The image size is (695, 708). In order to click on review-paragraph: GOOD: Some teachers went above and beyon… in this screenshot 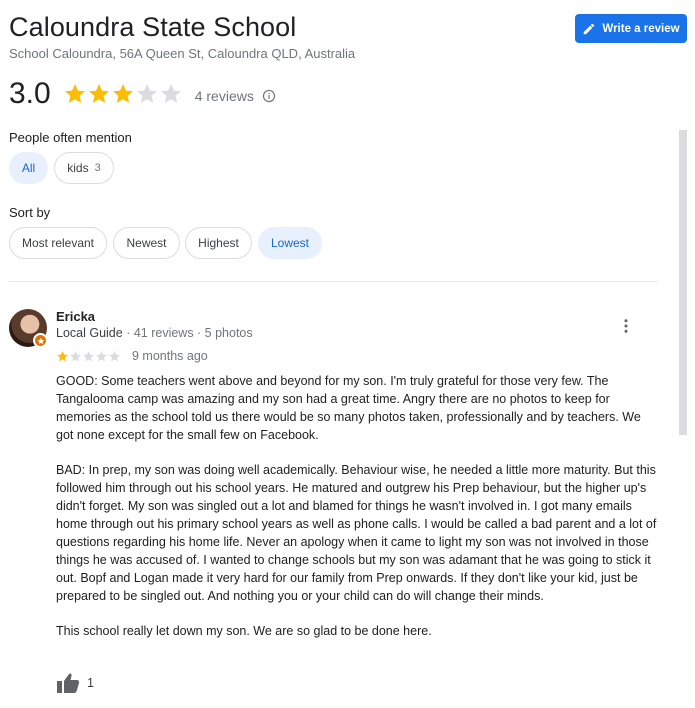, I will do `click(348, 408)`.